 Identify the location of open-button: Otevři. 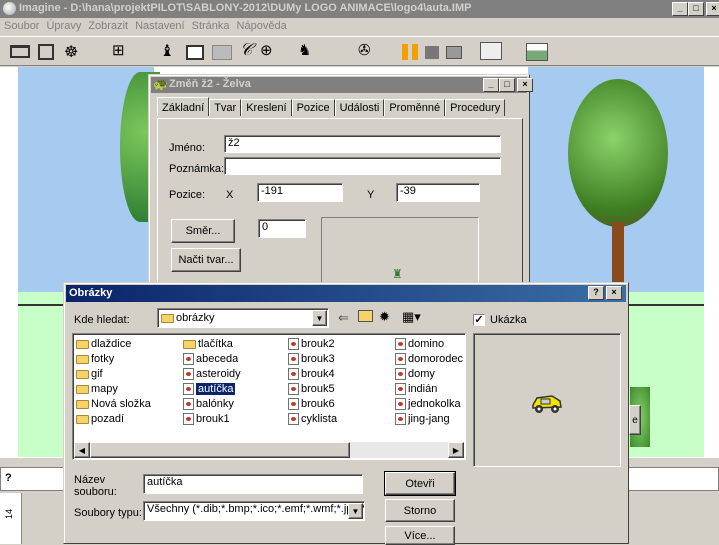
(420, 483).